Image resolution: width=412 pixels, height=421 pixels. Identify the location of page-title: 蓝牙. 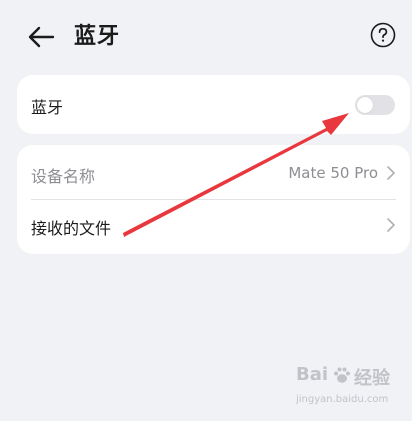
(97, 36).